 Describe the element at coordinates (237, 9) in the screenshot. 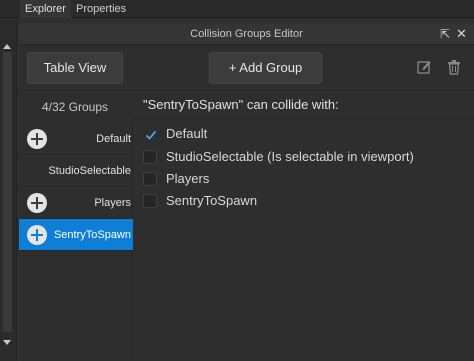

I see `panel-tab-bar: Explorer Properties` at that location.